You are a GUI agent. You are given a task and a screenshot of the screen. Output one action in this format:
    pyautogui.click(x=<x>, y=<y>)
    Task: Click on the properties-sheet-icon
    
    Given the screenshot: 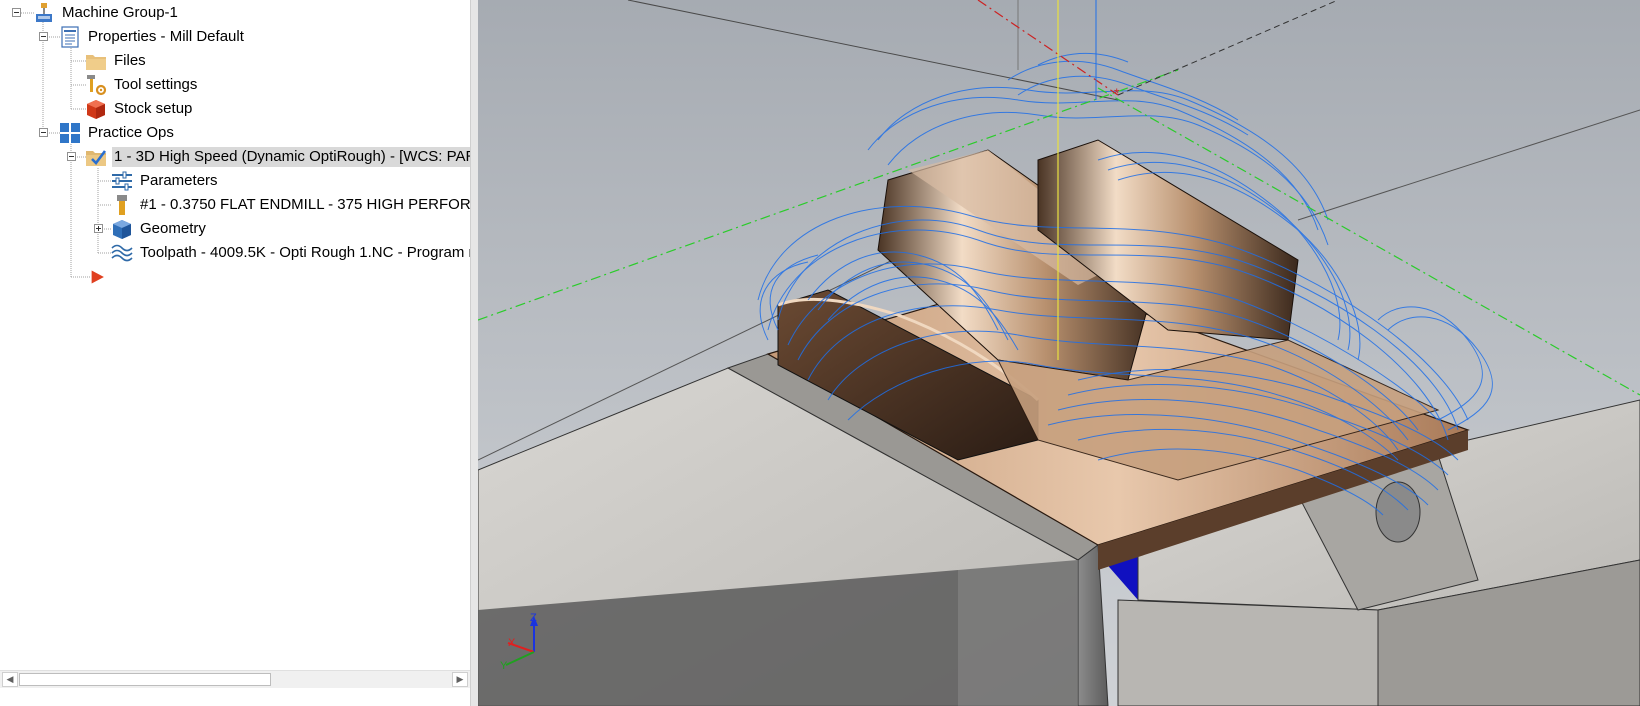 What is the action you would take?
    pyautogui.click(x=70, y=37)
    